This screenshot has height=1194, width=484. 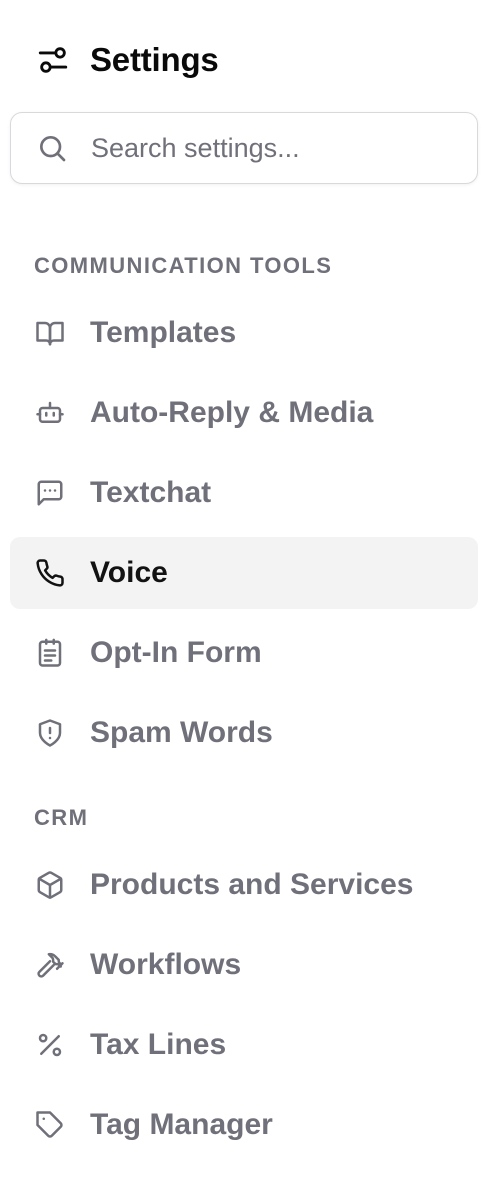 I want to click on hammer-icon, so click(x=50, y=965).